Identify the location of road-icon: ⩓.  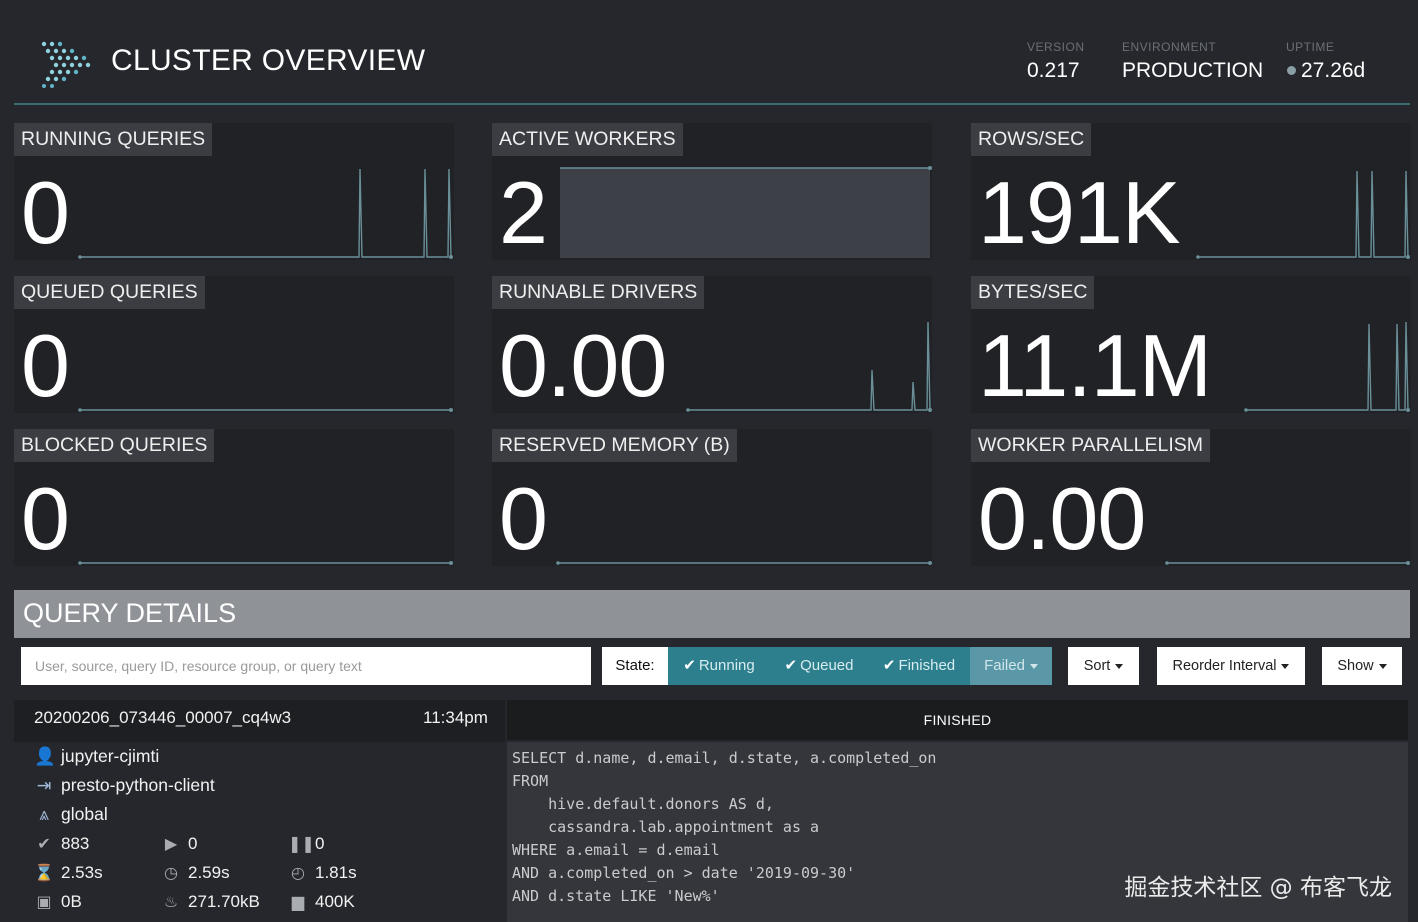
(44, 814).